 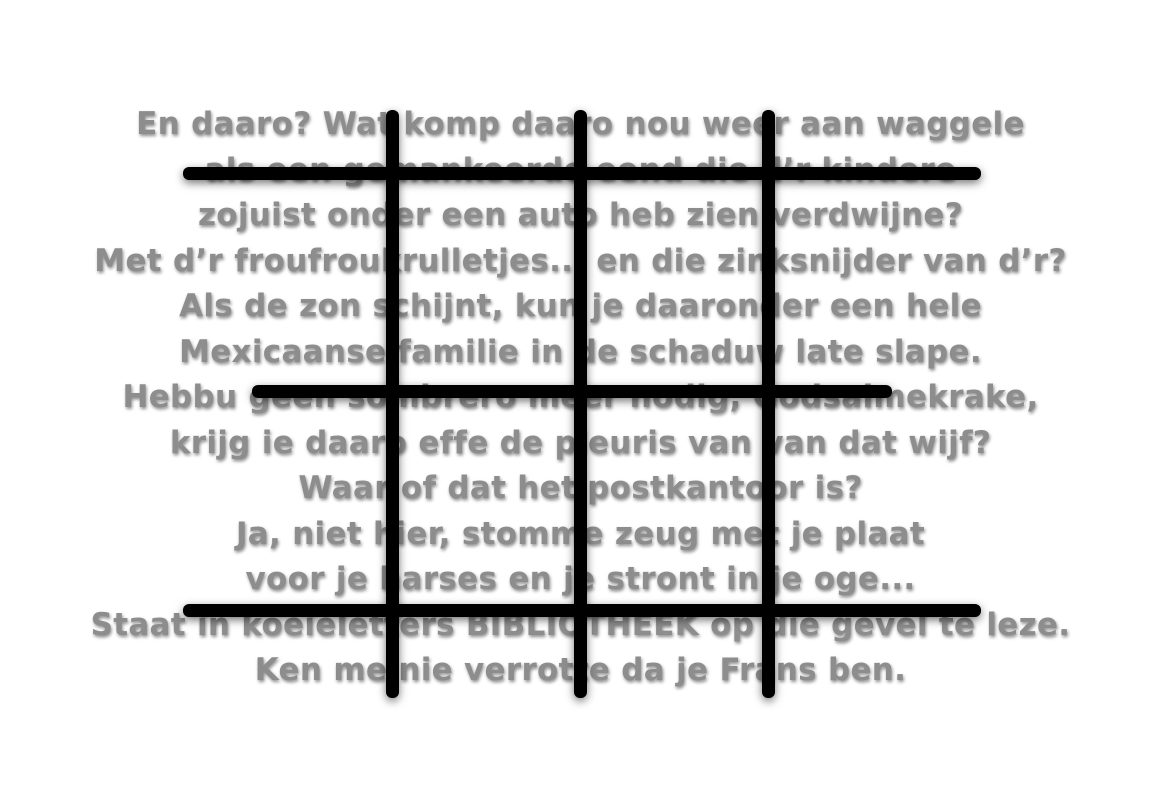 I want to click on grid-bar-horizontal-top, so click(x=582, y=173).